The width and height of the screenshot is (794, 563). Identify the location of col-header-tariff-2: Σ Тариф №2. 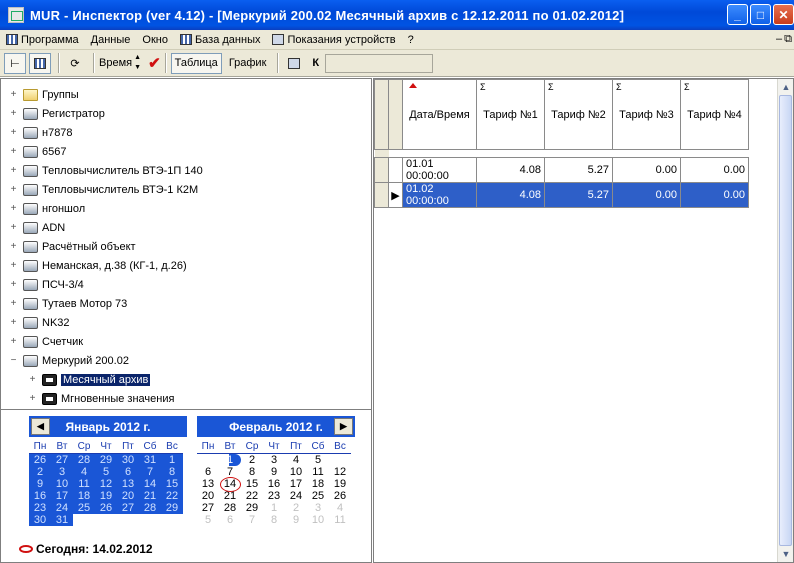
(578, 114).